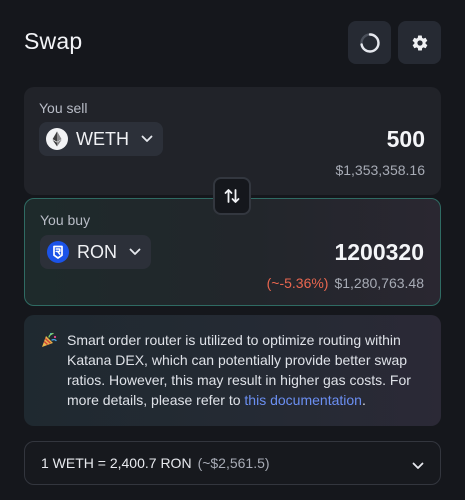  I want to click on buy-token-select: RON, so click(95, 252).